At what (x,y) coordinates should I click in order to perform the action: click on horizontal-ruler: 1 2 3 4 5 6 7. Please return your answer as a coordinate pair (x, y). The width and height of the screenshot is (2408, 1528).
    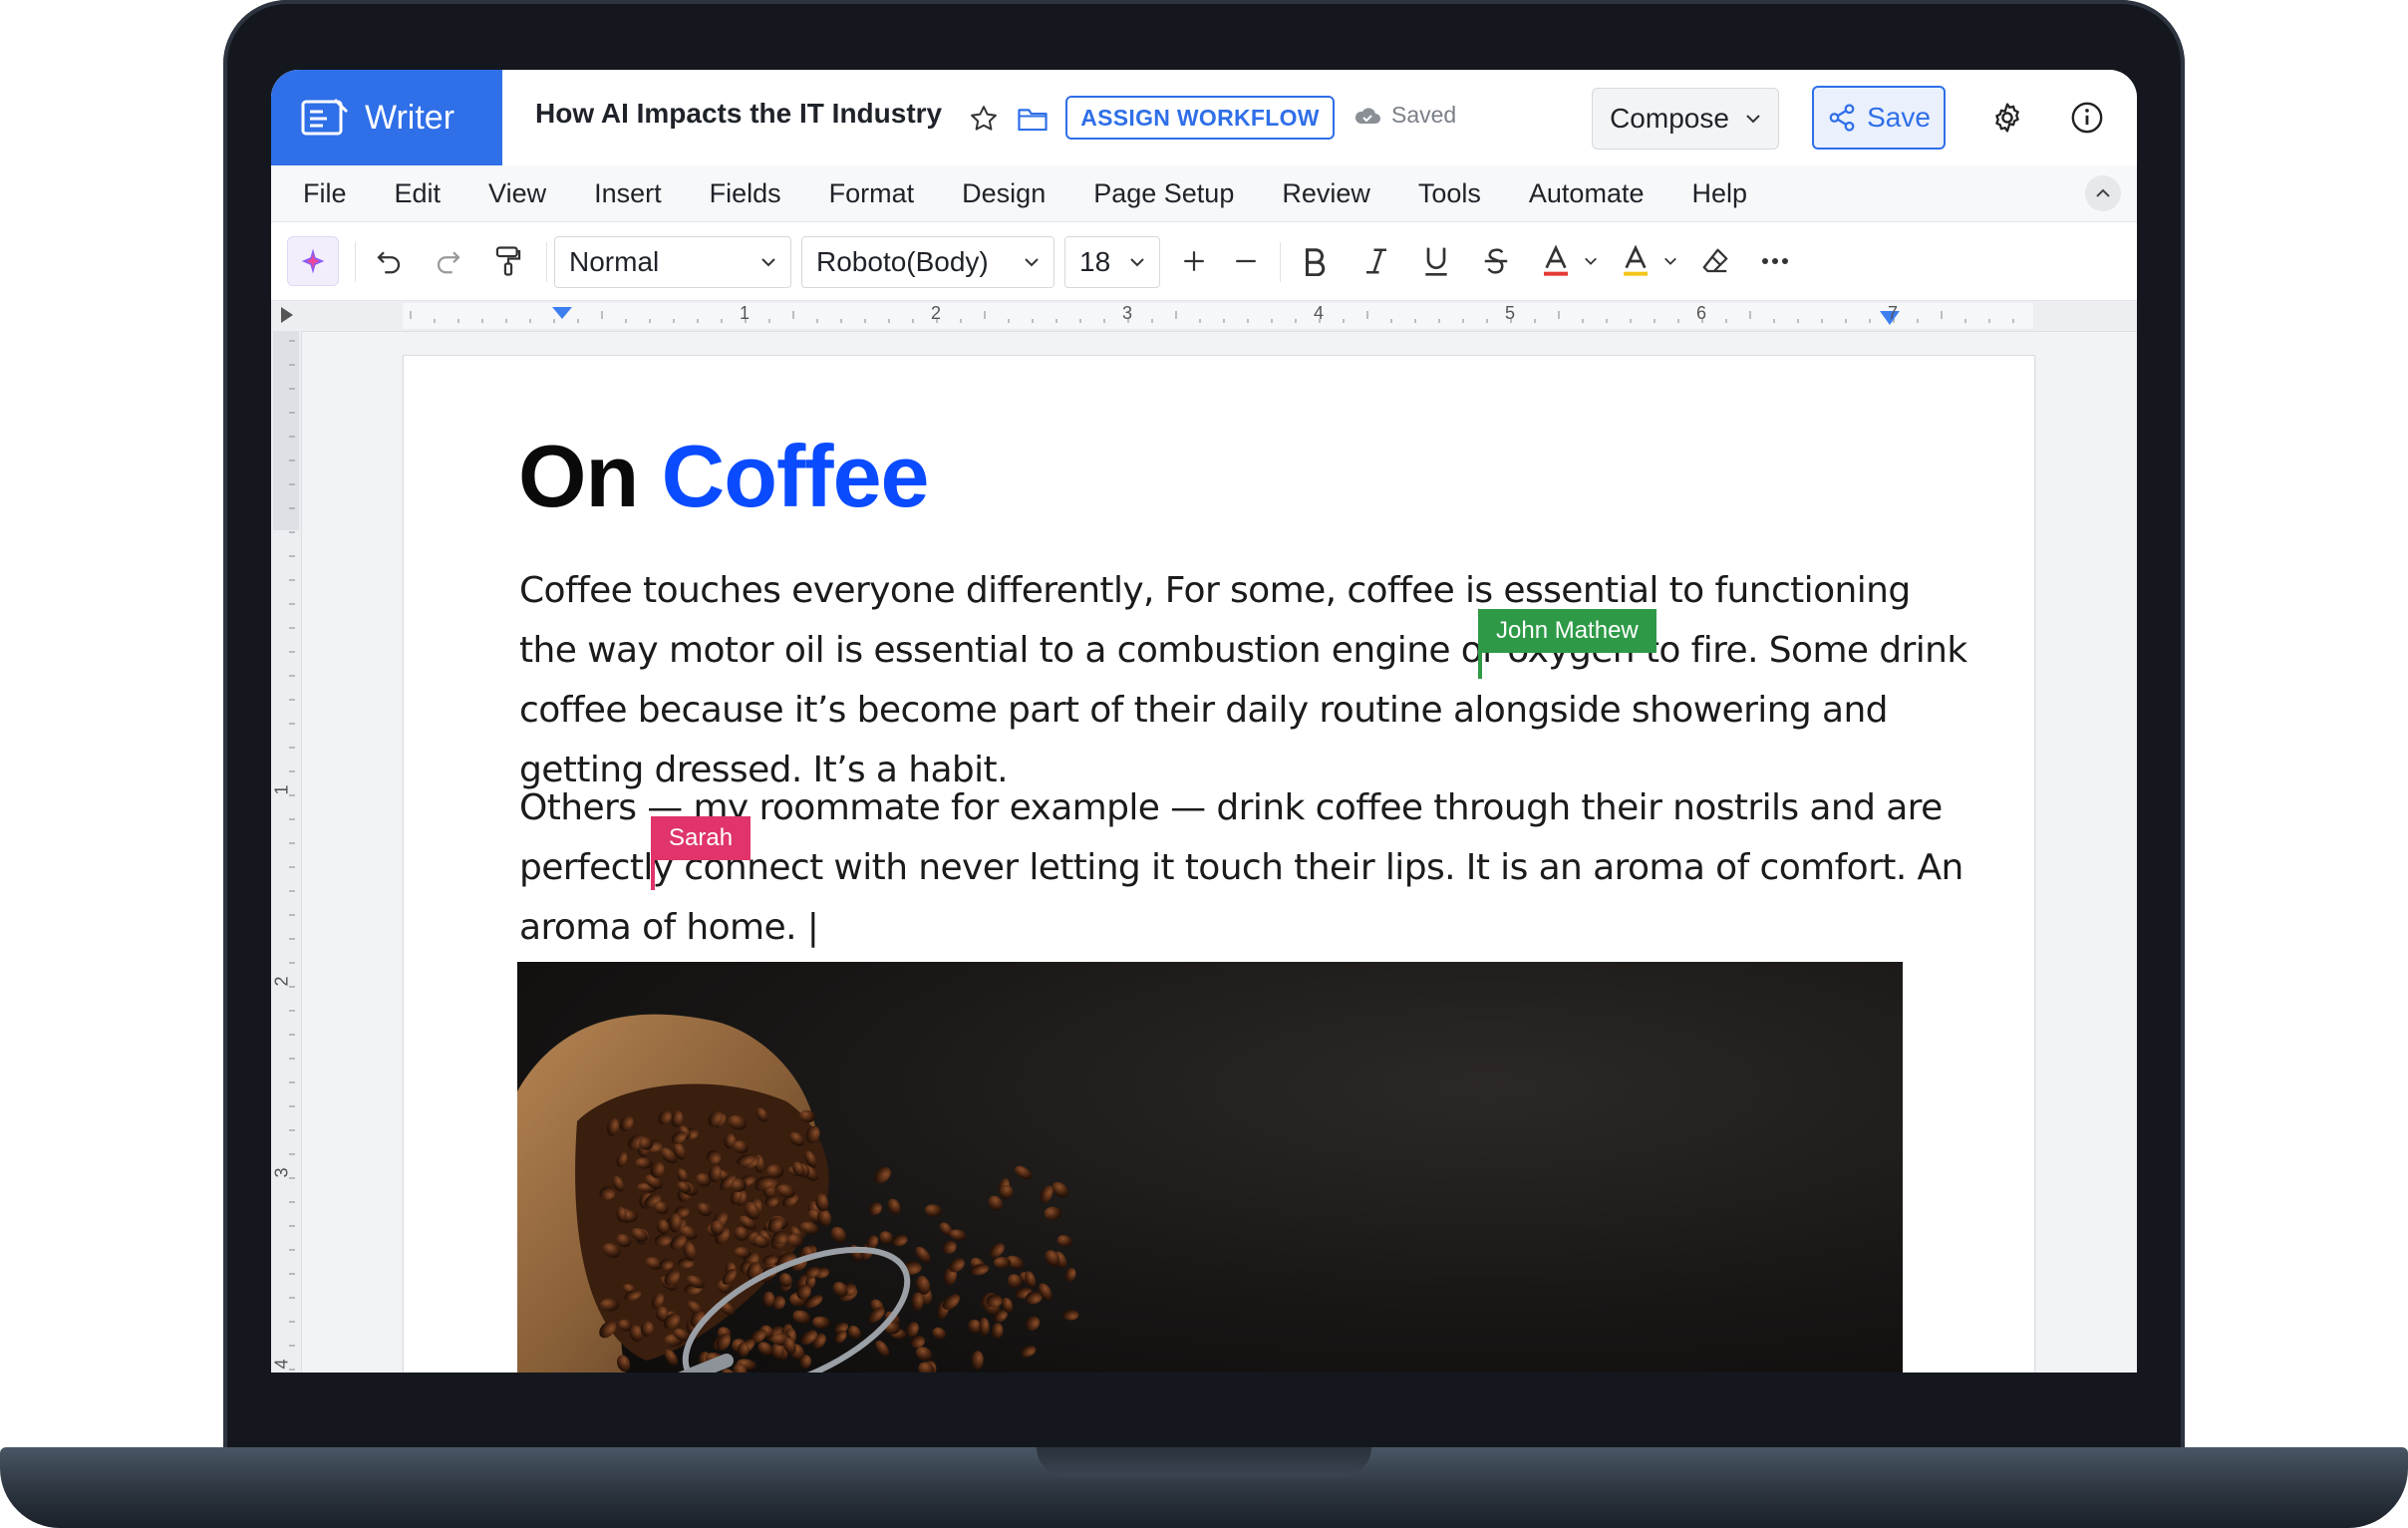
    Looking at the image, I should click on (1204, 316).